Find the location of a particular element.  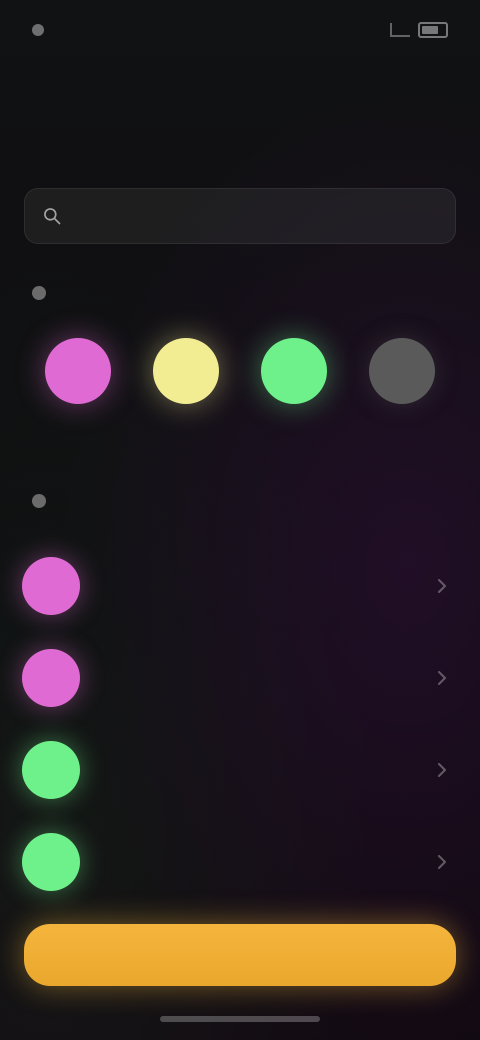

status-bar is located at coordinates (240, 30).